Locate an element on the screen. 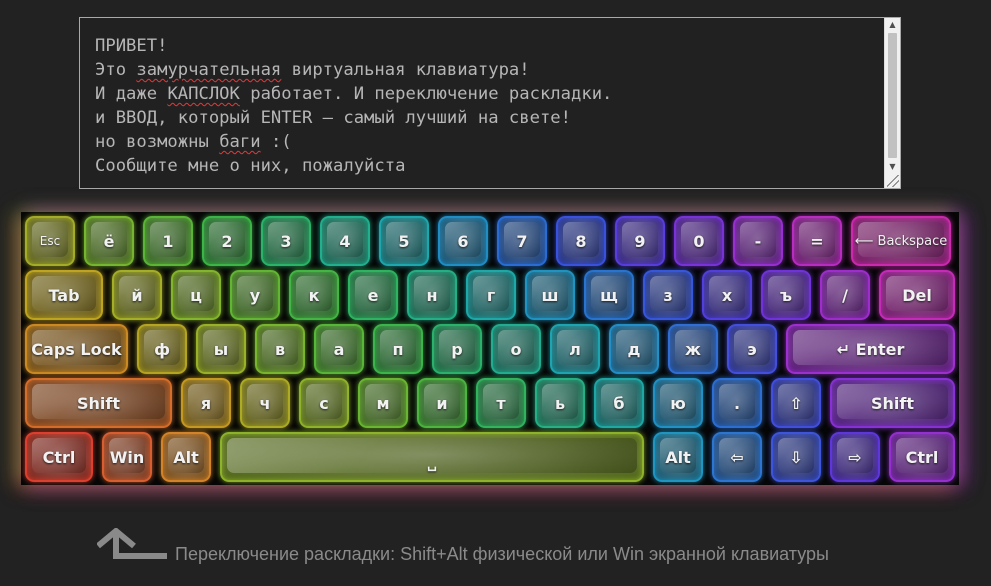 The image size is (991, 586). key-label: д is located at coordinates (634, 349).